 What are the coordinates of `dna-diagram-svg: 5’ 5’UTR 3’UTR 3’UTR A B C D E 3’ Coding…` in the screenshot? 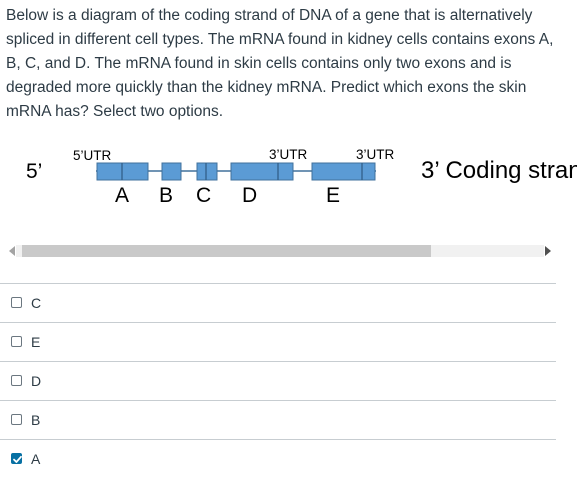 It's located at (301, 177).